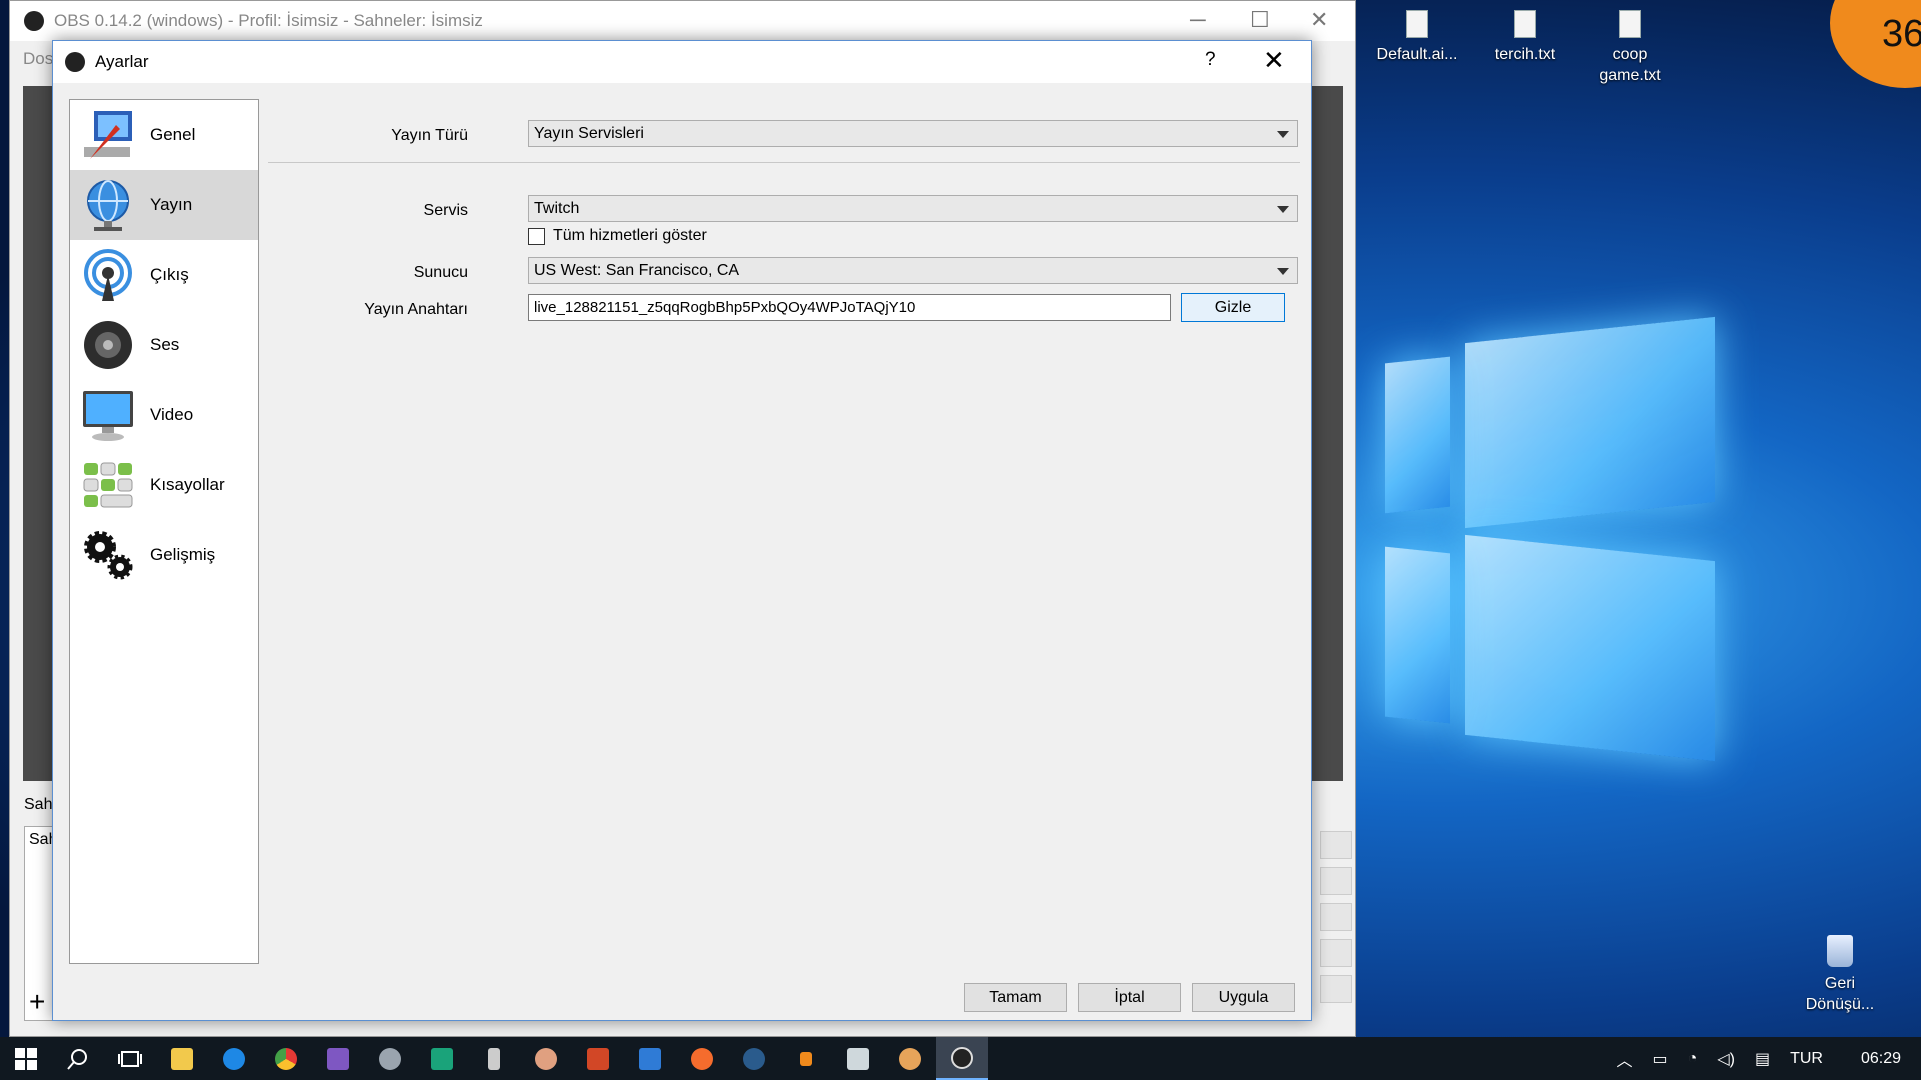 The height and width of the screenshot is (1080, 1921). What do you see at coordinates (1840, 951) in the screenshot?
I see `recycle-bin-icon` at bounding box center [1840, 951].